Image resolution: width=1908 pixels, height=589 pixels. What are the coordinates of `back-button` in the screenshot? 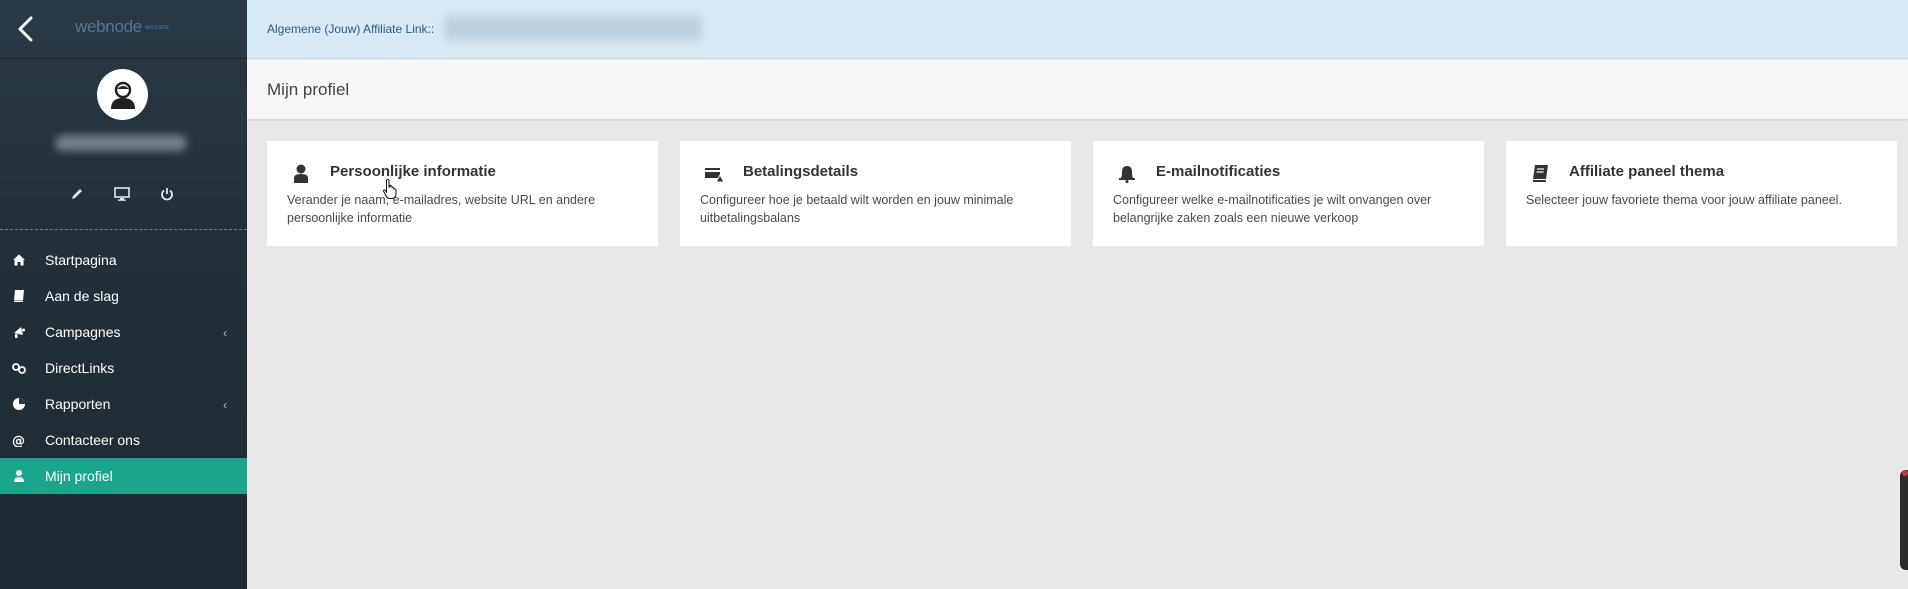 It's located at (26, 29).